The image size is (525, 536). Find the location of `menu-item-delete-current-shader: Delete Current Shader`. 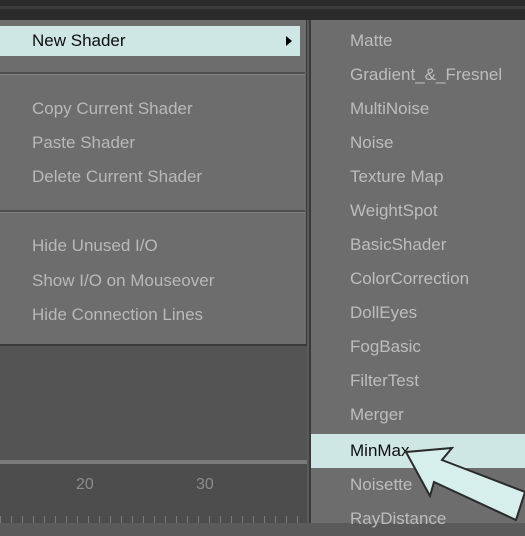

menu-item-delete-current-shader: Delete Current Shader is located at coordinates (150, 177).